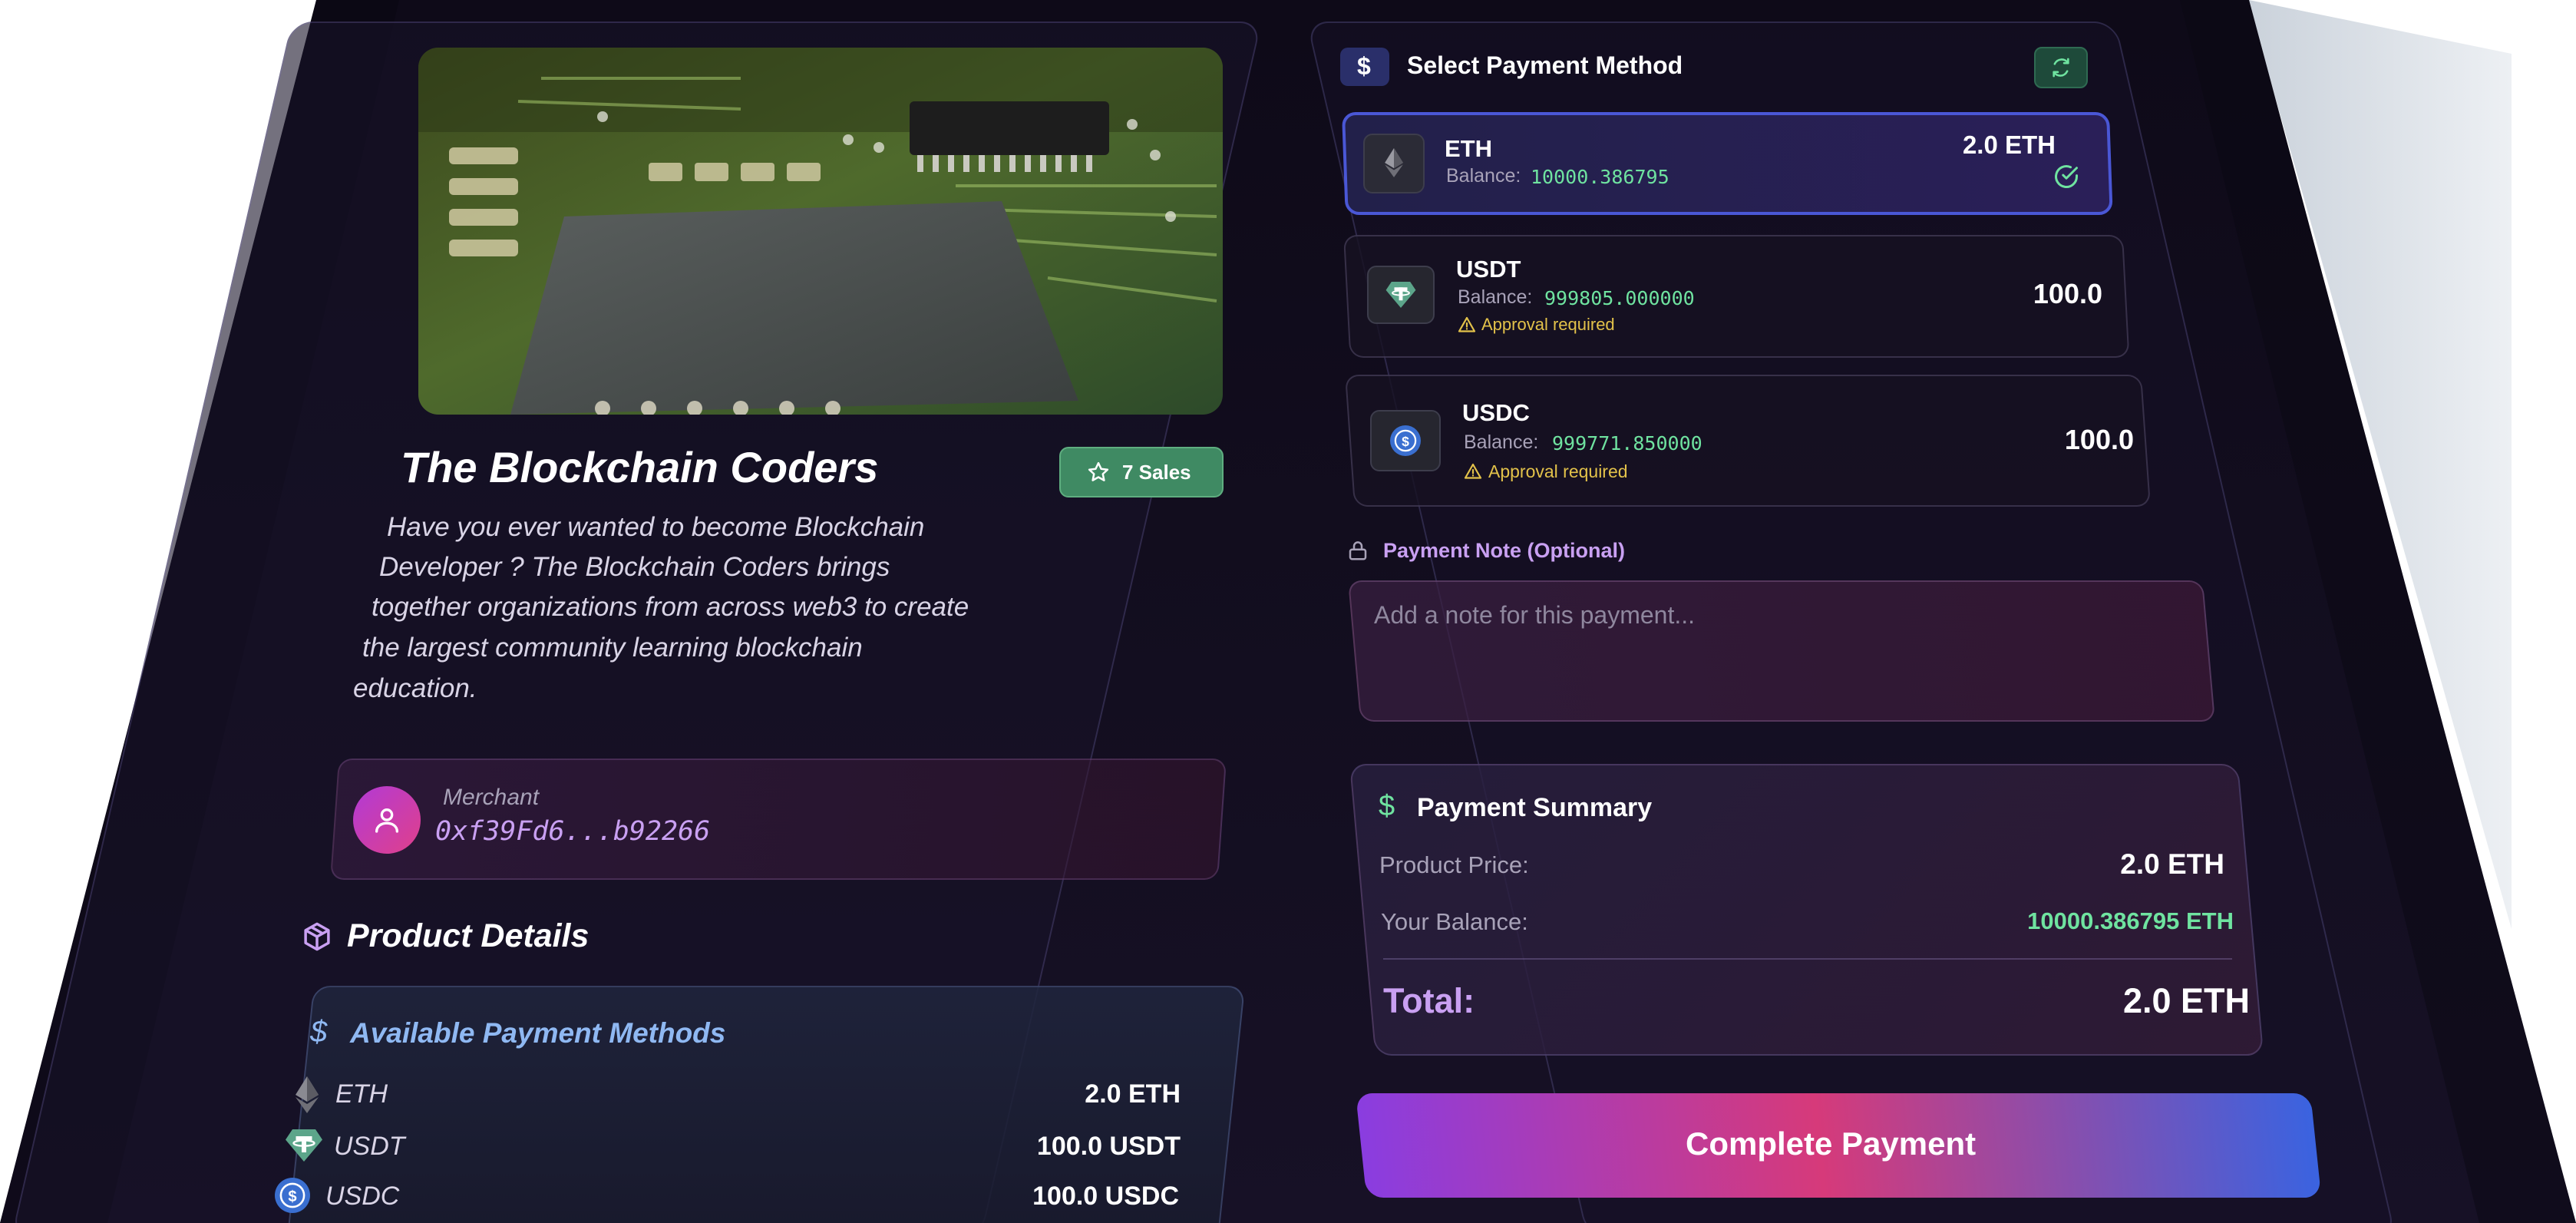 This screenshot has height=1223, width=2576. Describe the element at coordinates (1358, 550) in the screenshot. I see `lock-icon` at that location.